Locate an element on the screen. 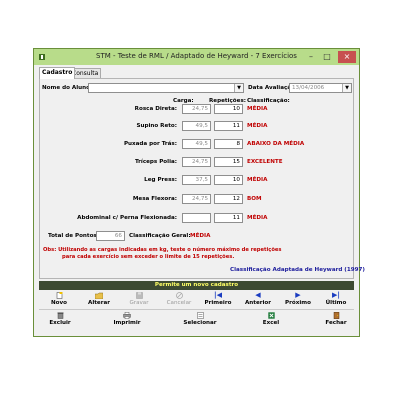 The width and height of the screenshot is (400, 400). alterar-button: Alterar is located at coordinates (99, 299).